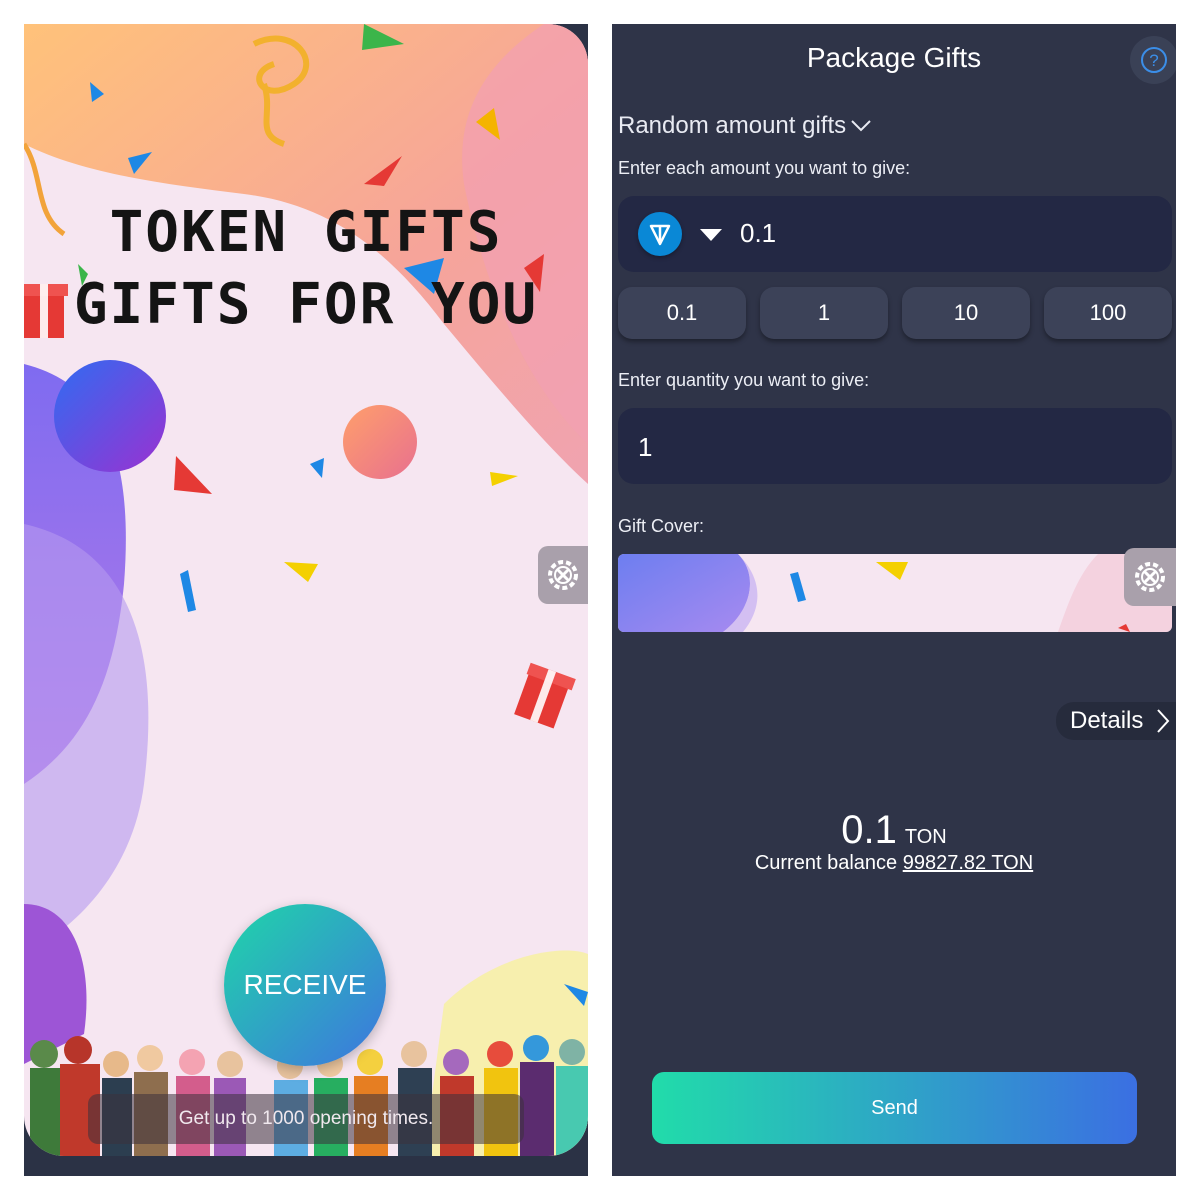 This screenshot has height=1200, width=1200. Describe the element at coordinates (758, 233) in the screenshot. I see `amount-value: 0.1` at that location.